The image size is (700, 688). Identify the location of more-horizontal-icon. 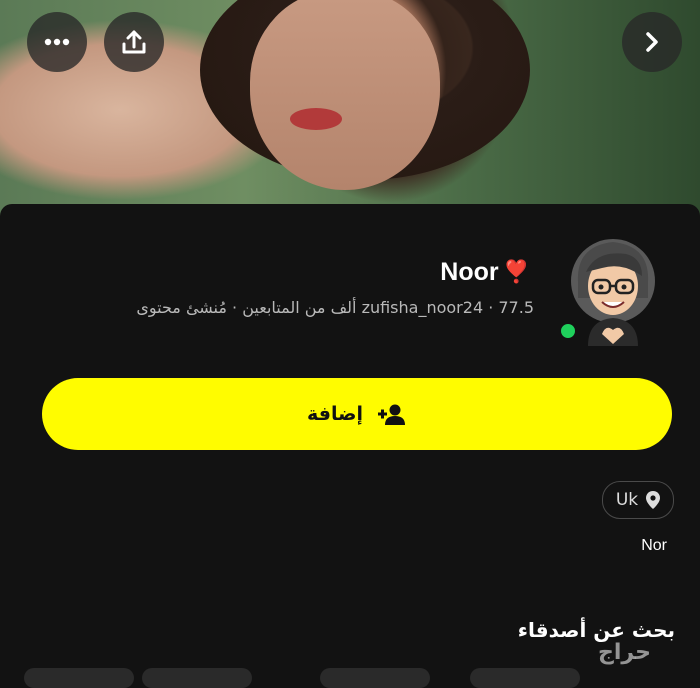
(57, 42).